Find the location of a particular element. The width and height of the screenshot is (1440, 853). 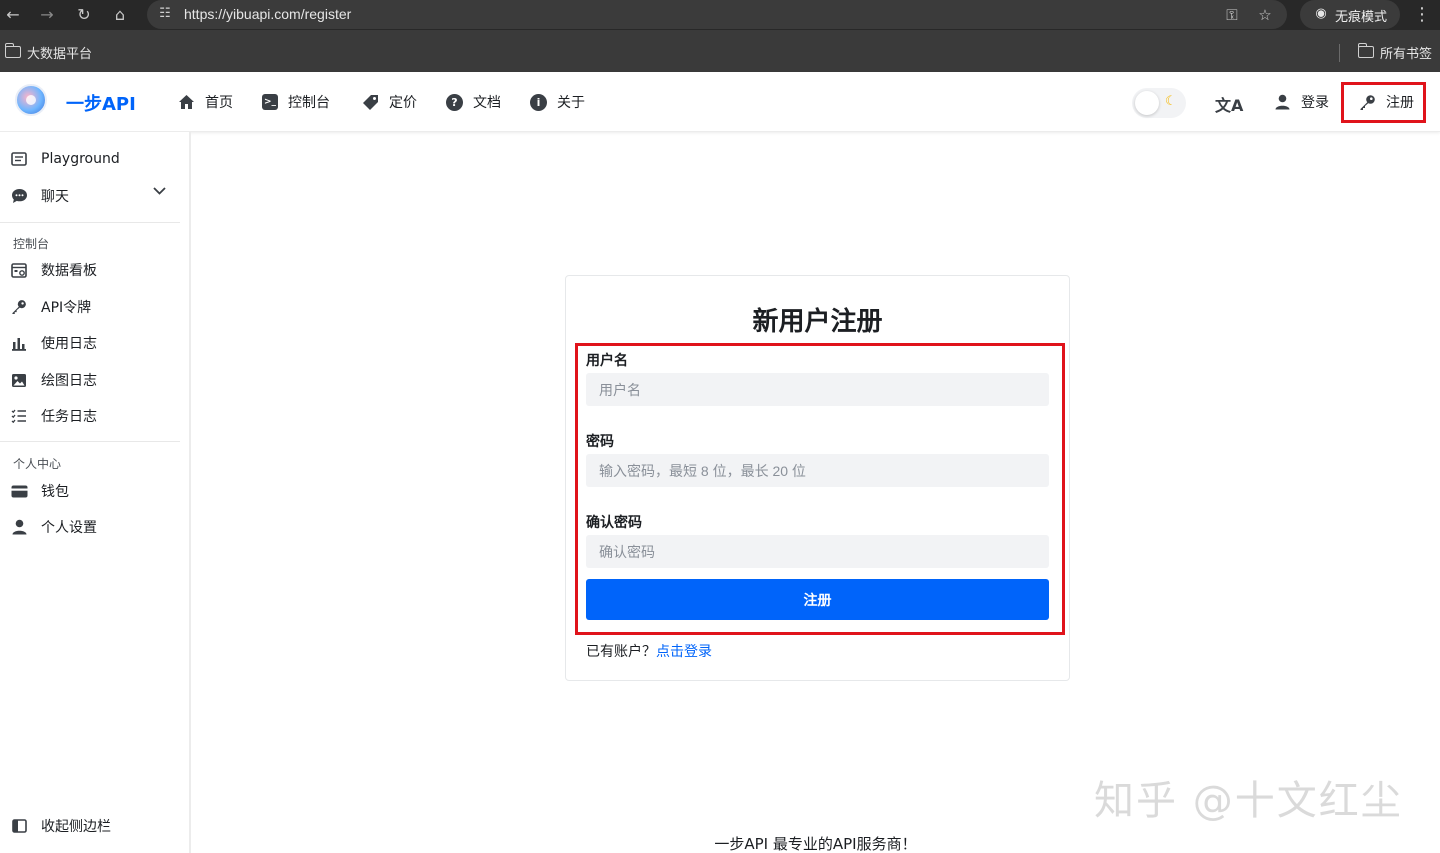

address-bar: ☷ https://yibuapi.com/register ⚿ ☆ is located at coordinates (717, 14).